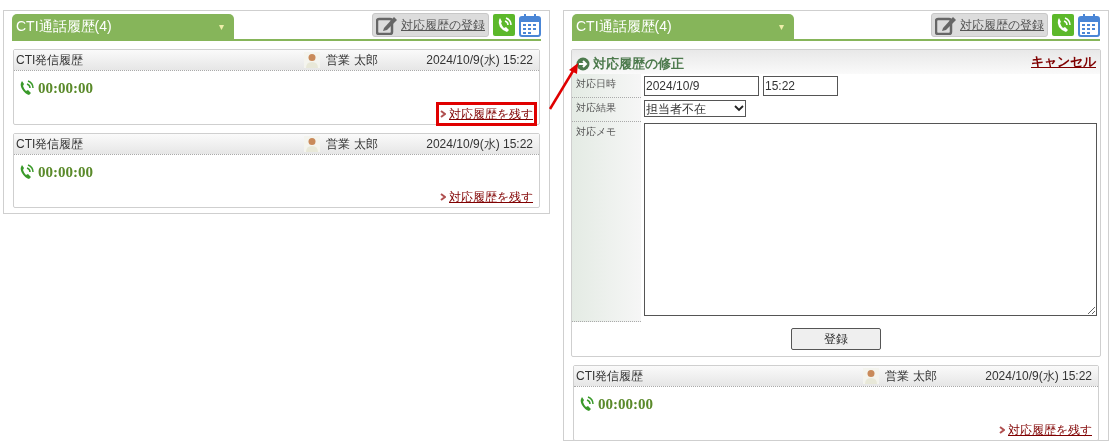 This screenshot has height=444, width=1114. What do you see at coordinates (1063, 62) in the screenshot?
I see `cancel-link: キャンセル` at bounding box center [1063, 62].